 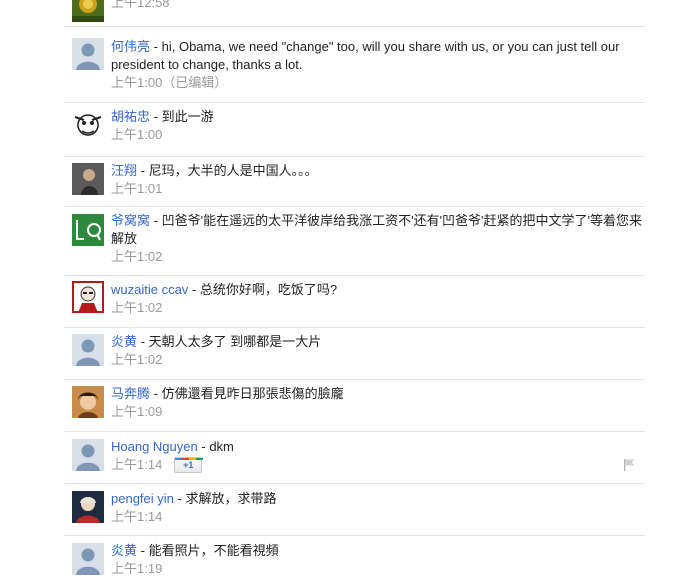 I want to click on comment-time: 上午1:00, so click(x=137, y=82).